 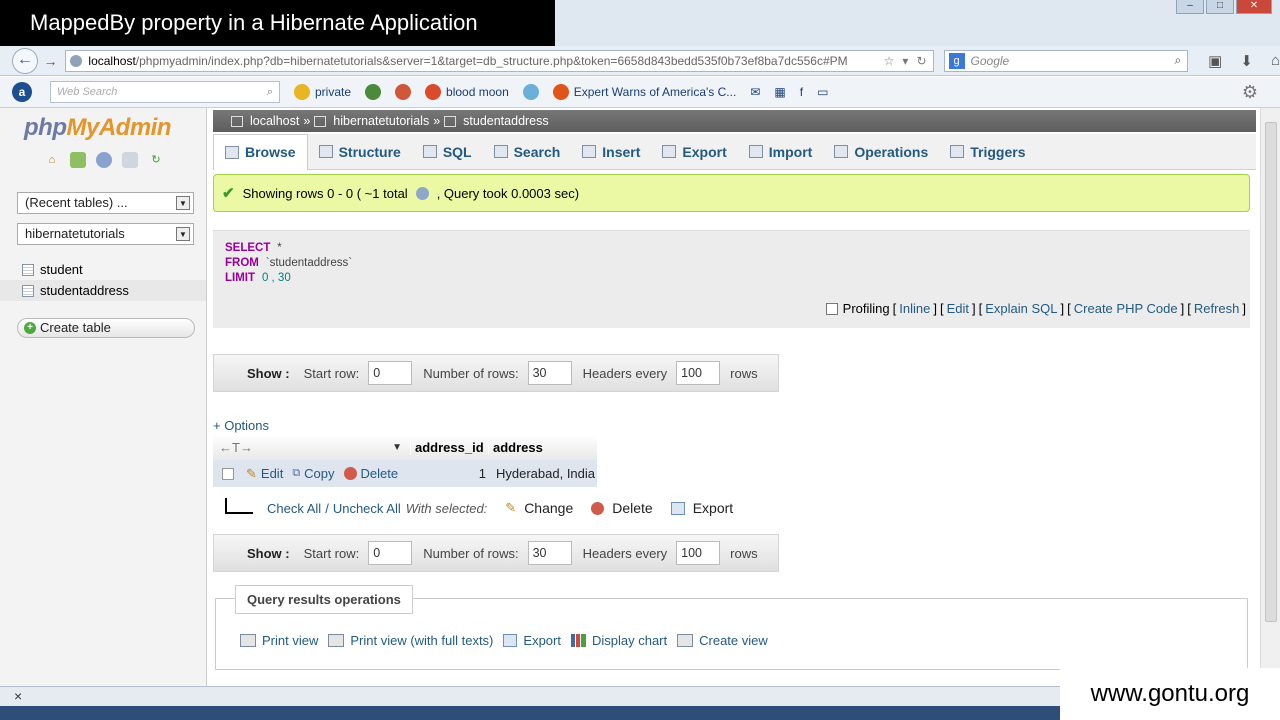 I want to click on column-header-address-id: address_id, so click(x=449, y=447).